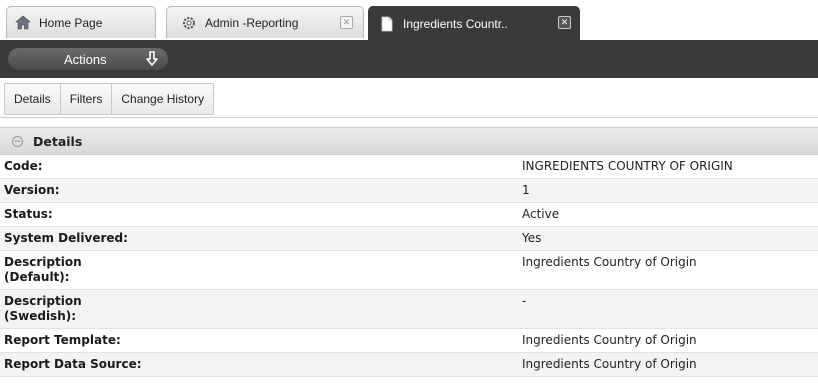  I want to click on tab-ingredients-country: Ingredients Countr.. ✕, so click(474, 23).